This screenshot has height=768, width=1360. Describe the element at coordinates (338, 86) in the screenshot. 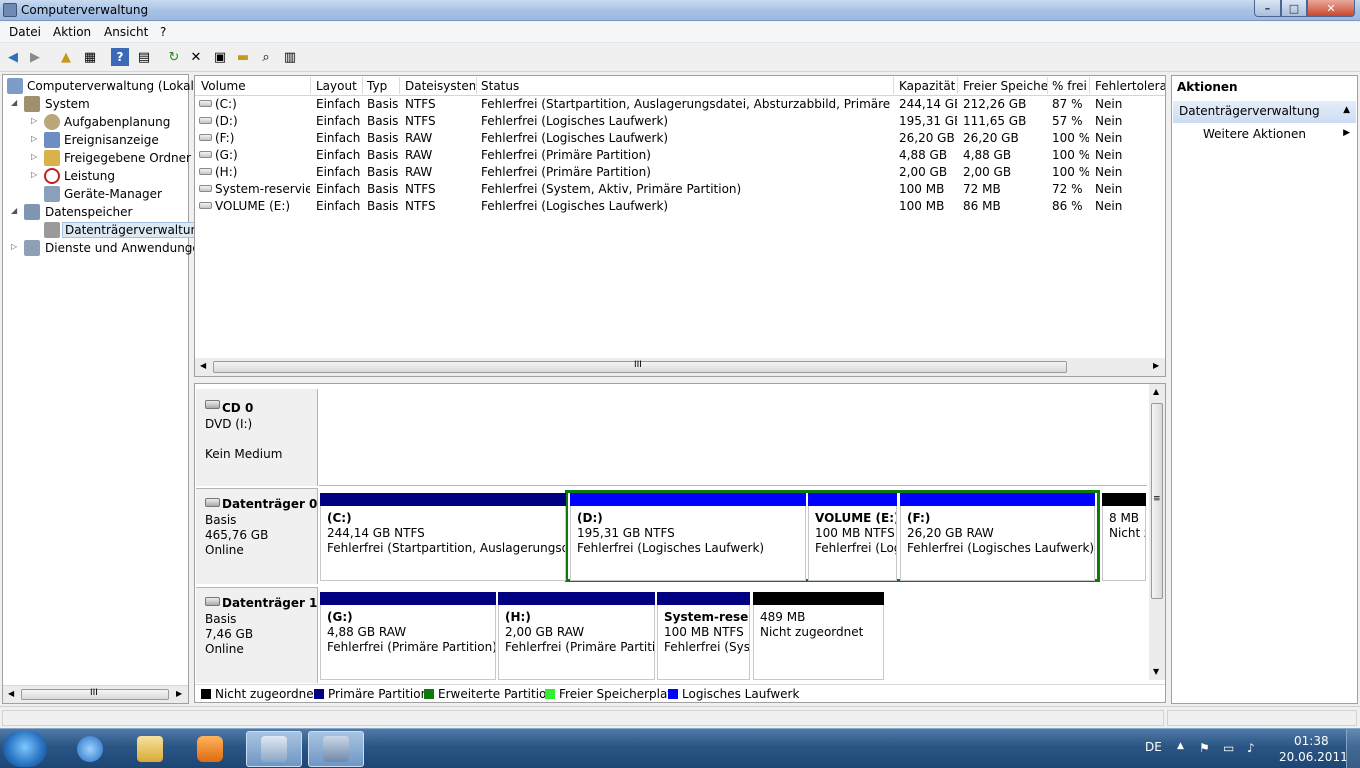

I see `column-layout: Layout` at that location.